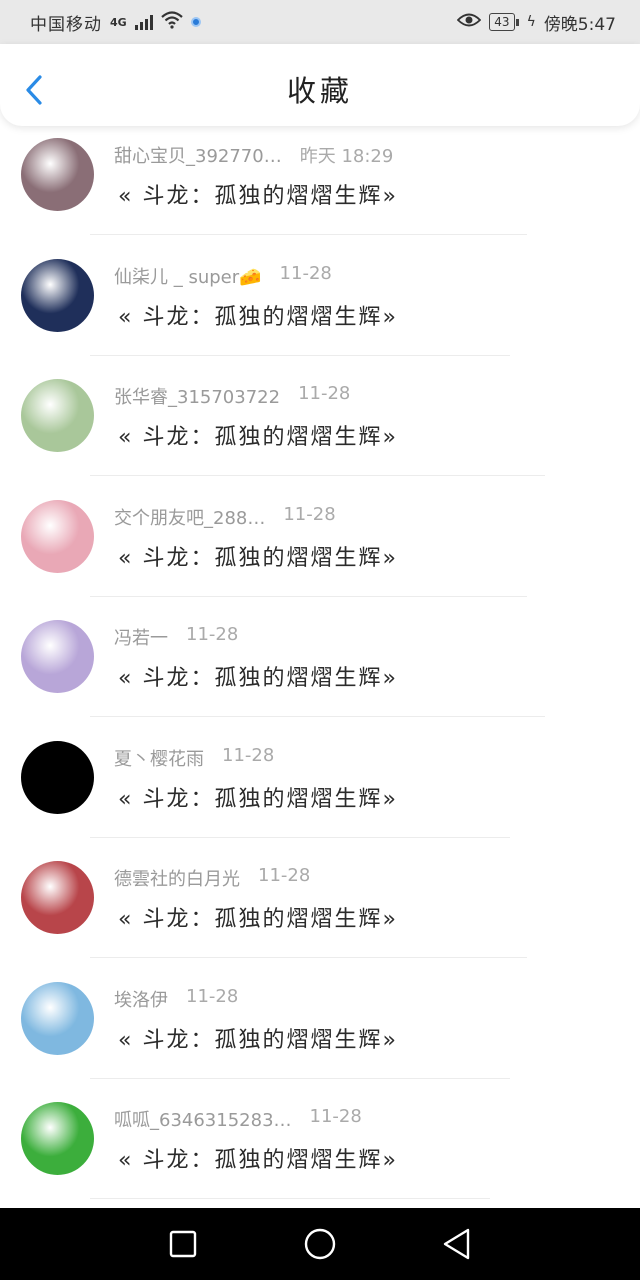 Image resolution: width=640 pixels, height=1280 pixels. What do you see at coordinates (197, 396) in the screenshot?
I see `username: 张华睿_315703722` at bounding box center [197, 396].